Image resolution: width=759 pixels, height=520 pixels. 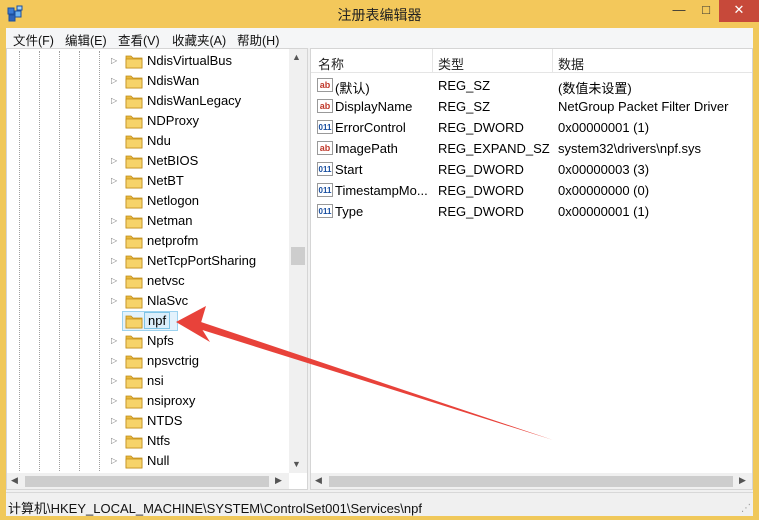 What do you see at coordinates (171, 400) in the screenshot?
I see `tree-item-label: nsiproxy` at bounding box center [171, 400].